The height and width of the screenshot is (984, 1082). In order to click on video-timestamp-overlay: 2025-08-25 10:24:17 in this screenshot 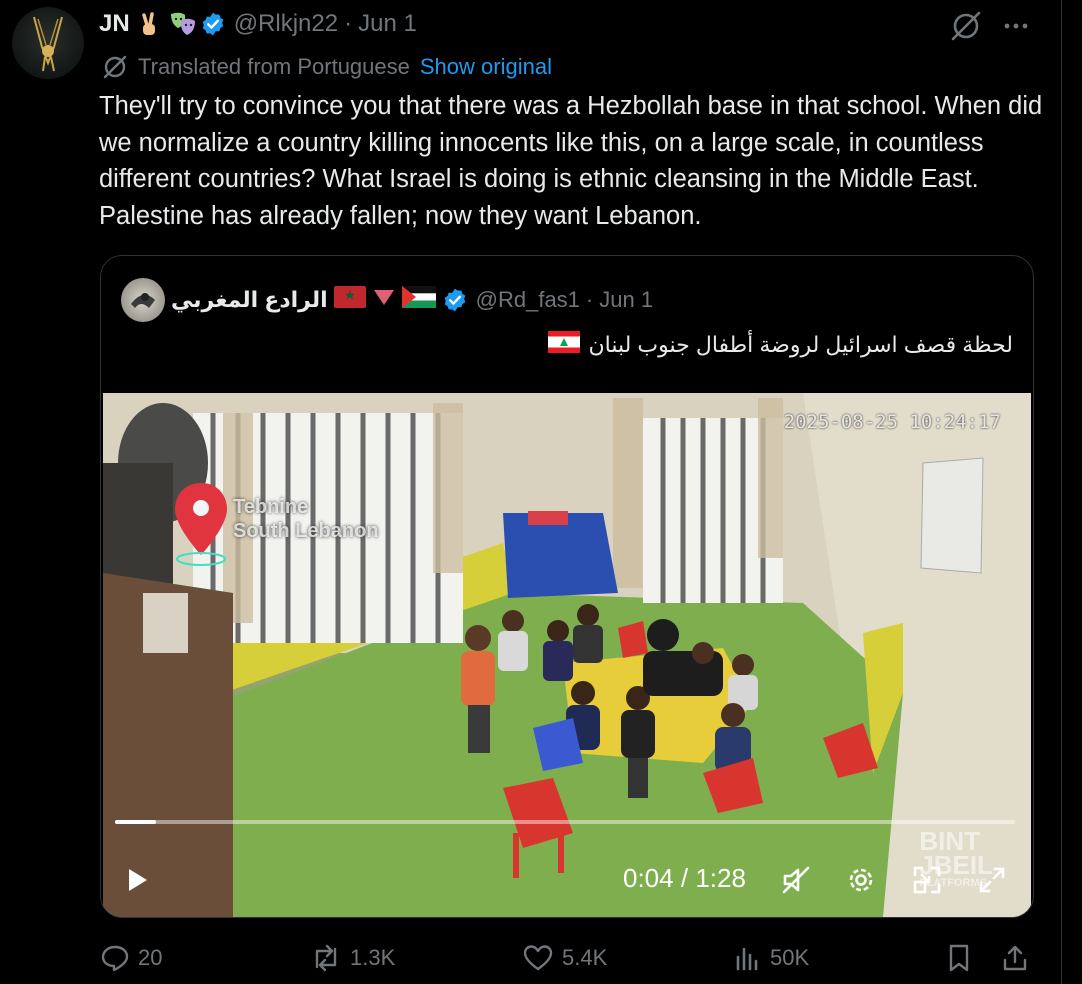, I will do `click(892, 422)`.